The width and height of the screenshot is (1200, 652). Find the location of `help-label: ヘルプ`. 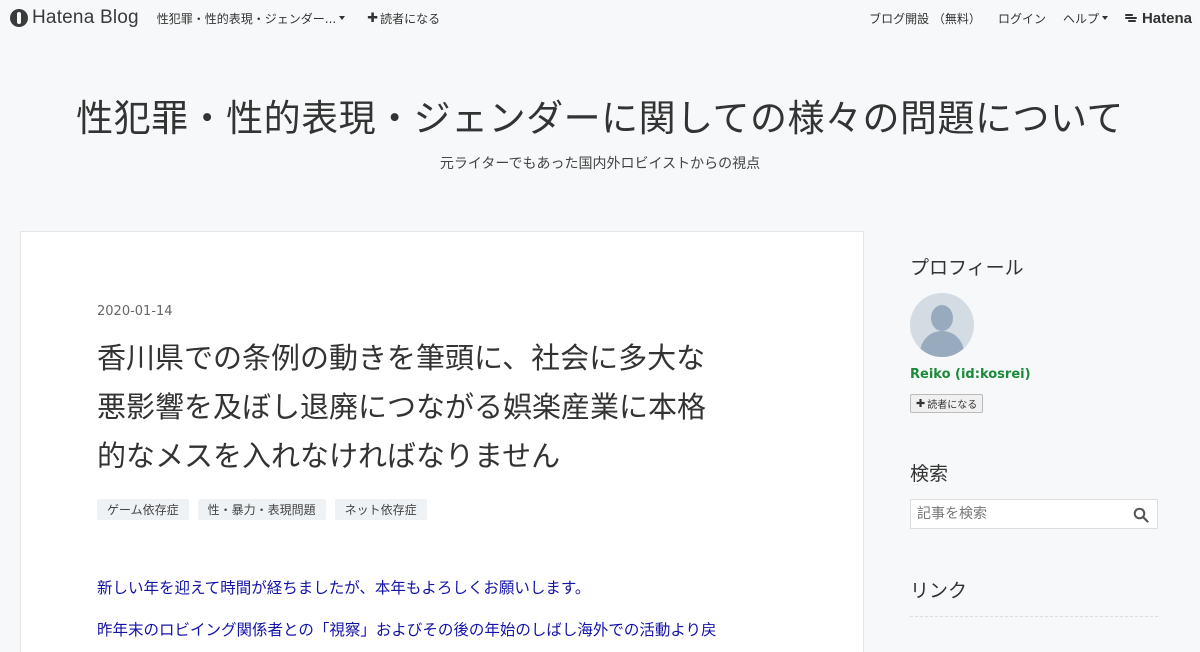

help-label: ヘルプ is located at coordinates (1080, 18).